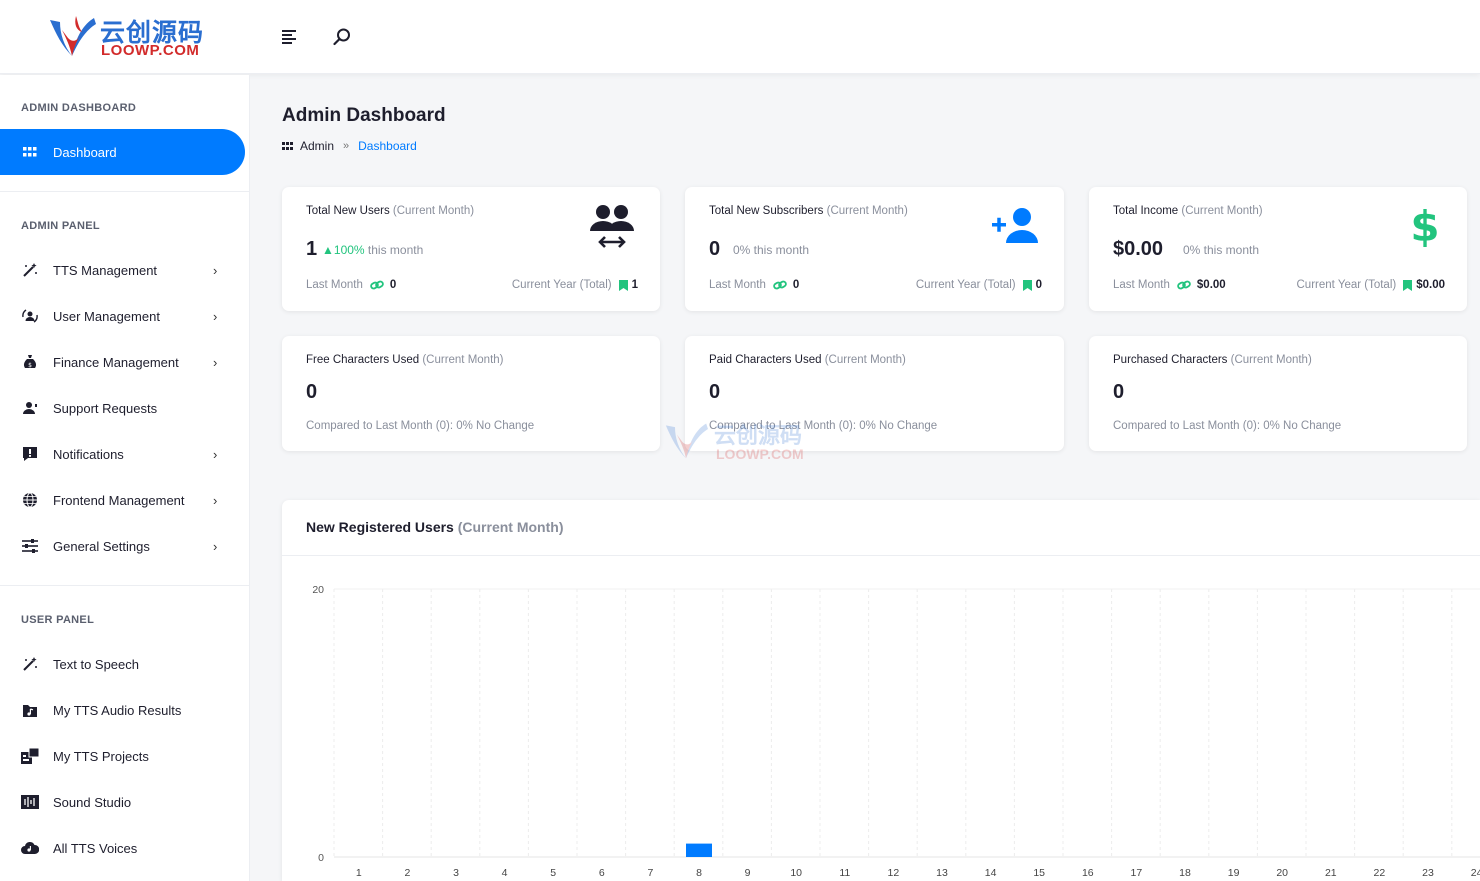 The image size is (1480, 881). Describe the element at coordinates (456, 873) in the screenshot. I see `x-tick-label: 3` at that location.